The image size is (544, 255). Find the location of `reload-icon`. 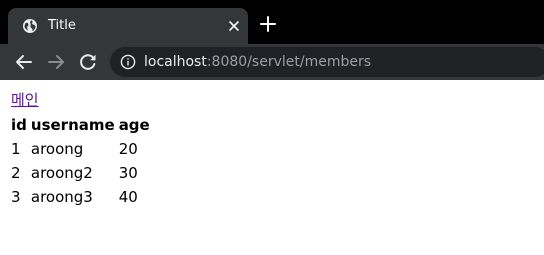

reload-icon is located at coordinates (88, 62).